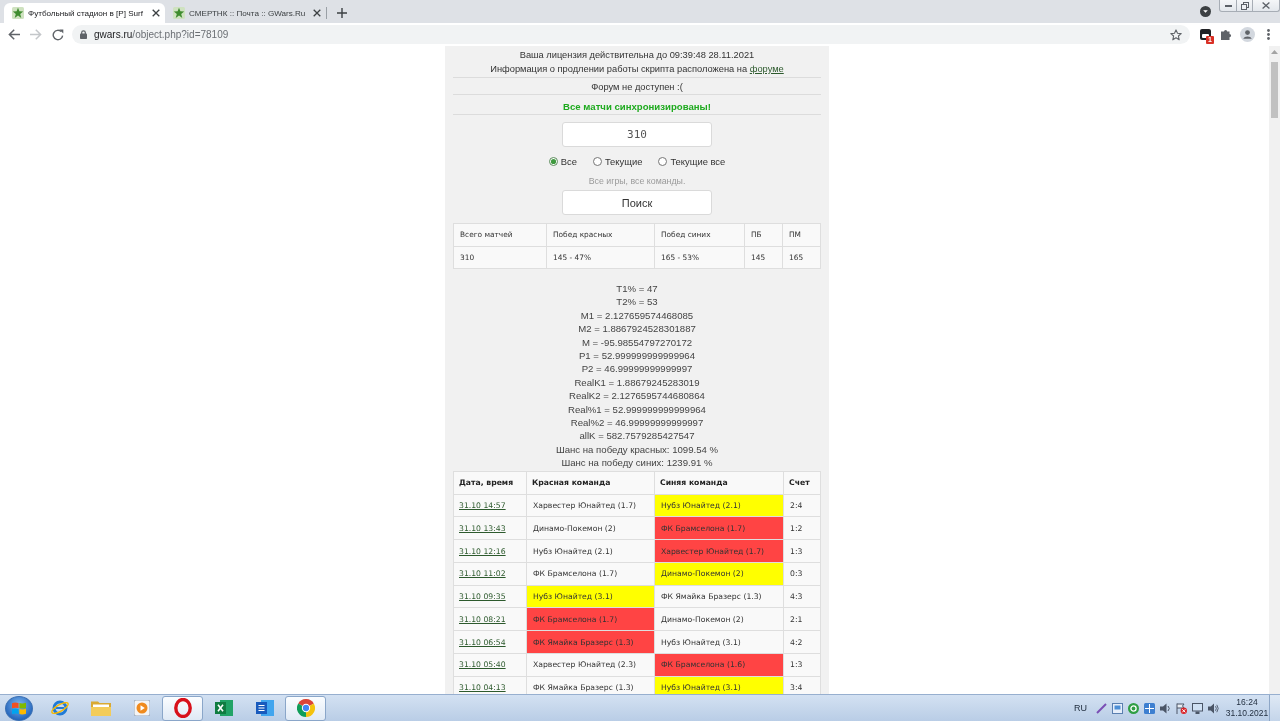  I want to click on close-window-button, so click(1266, 6).